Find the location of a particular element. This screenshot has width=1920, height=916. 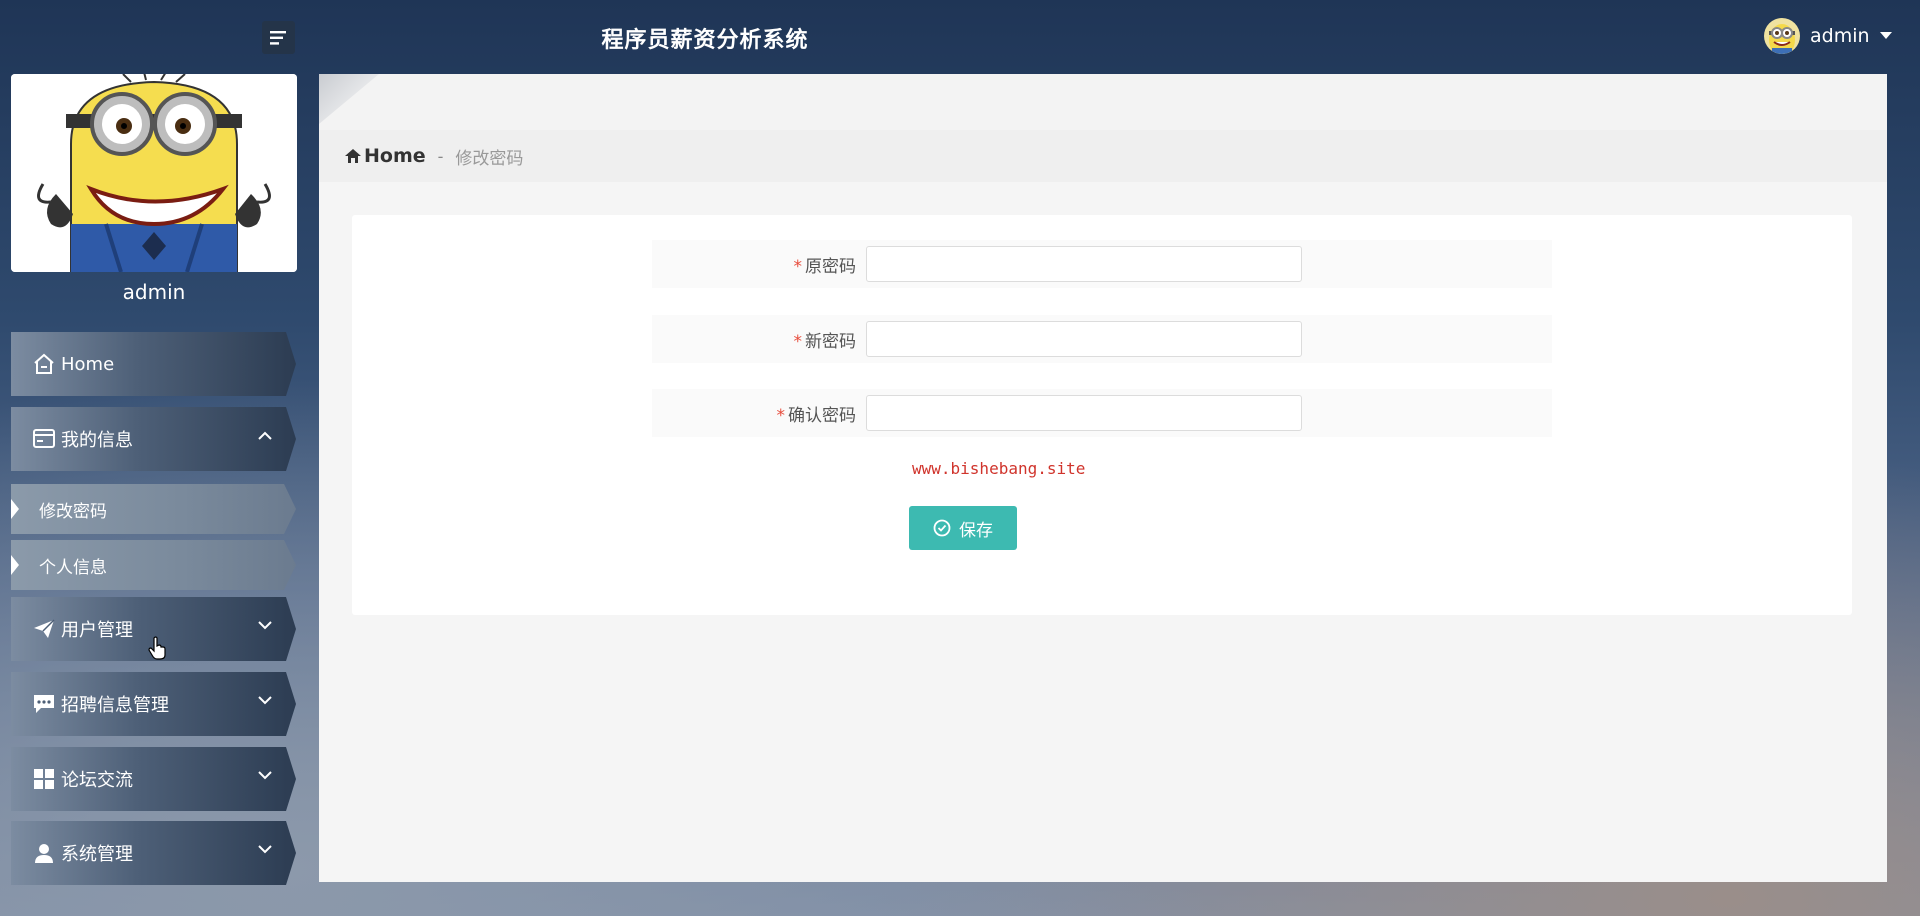

username-label: admin is located at coordinates (1840, 36).